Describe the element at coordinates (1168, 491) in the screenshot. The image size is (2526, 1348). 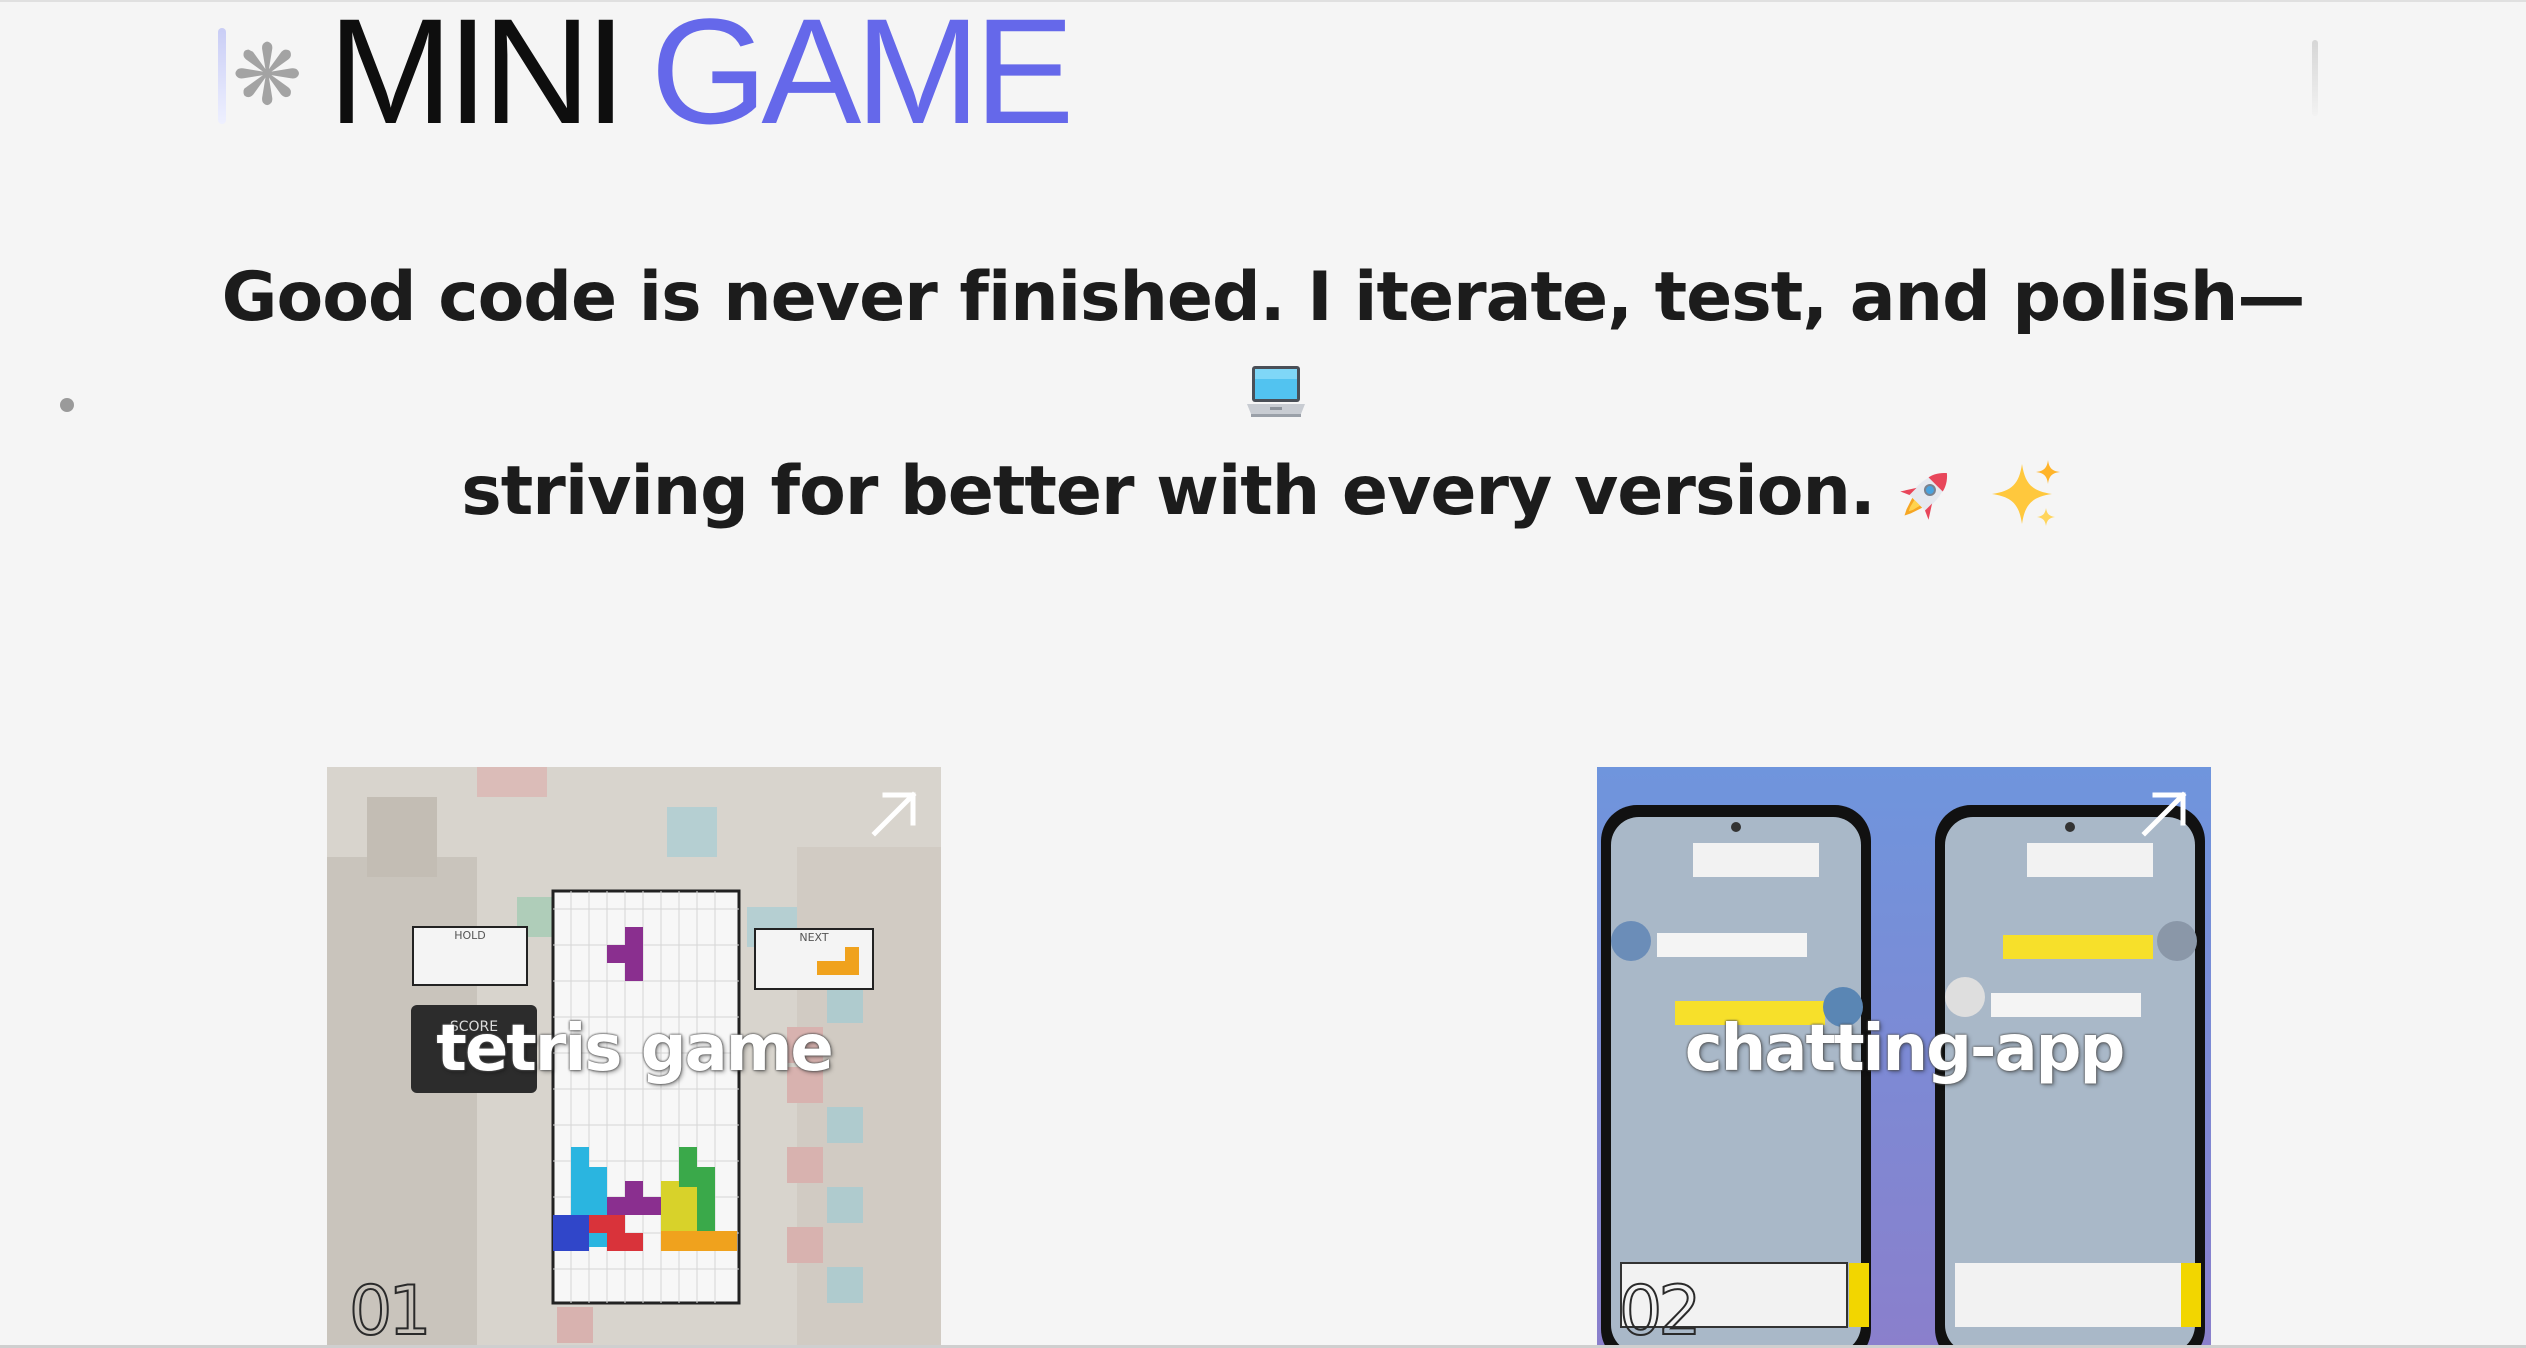
I see `quote-line-2: striving for better with every version.` at that location.